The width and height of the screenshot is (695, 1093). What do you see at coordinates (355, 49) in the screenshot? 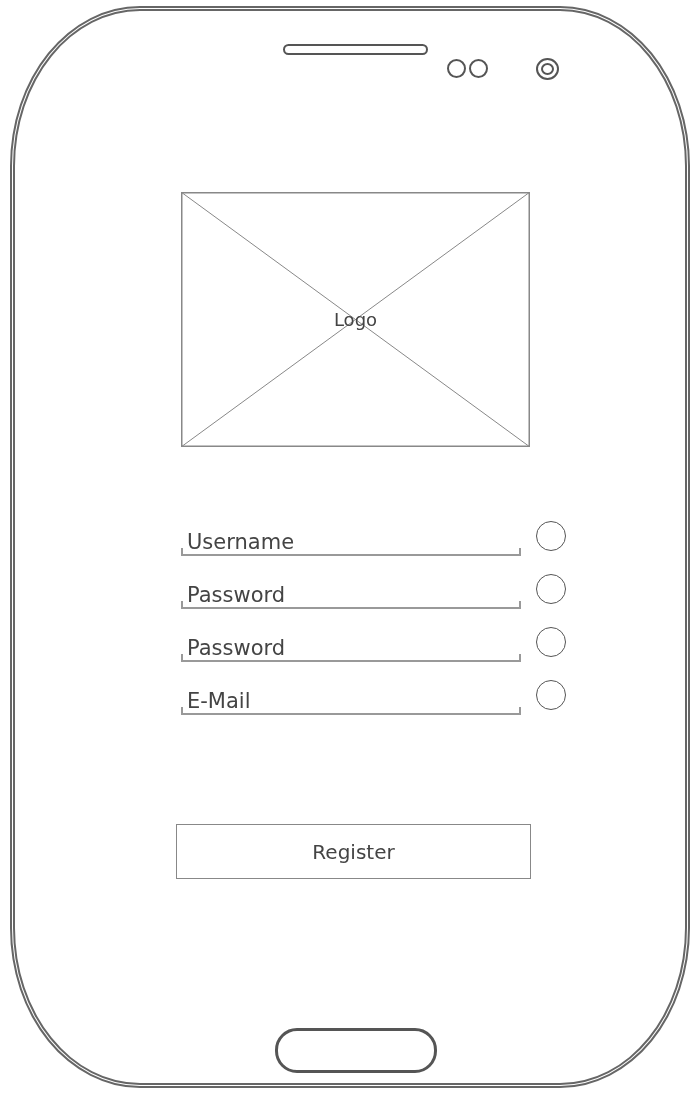
I see `speaker-icon` at bounding box center [355, 49].